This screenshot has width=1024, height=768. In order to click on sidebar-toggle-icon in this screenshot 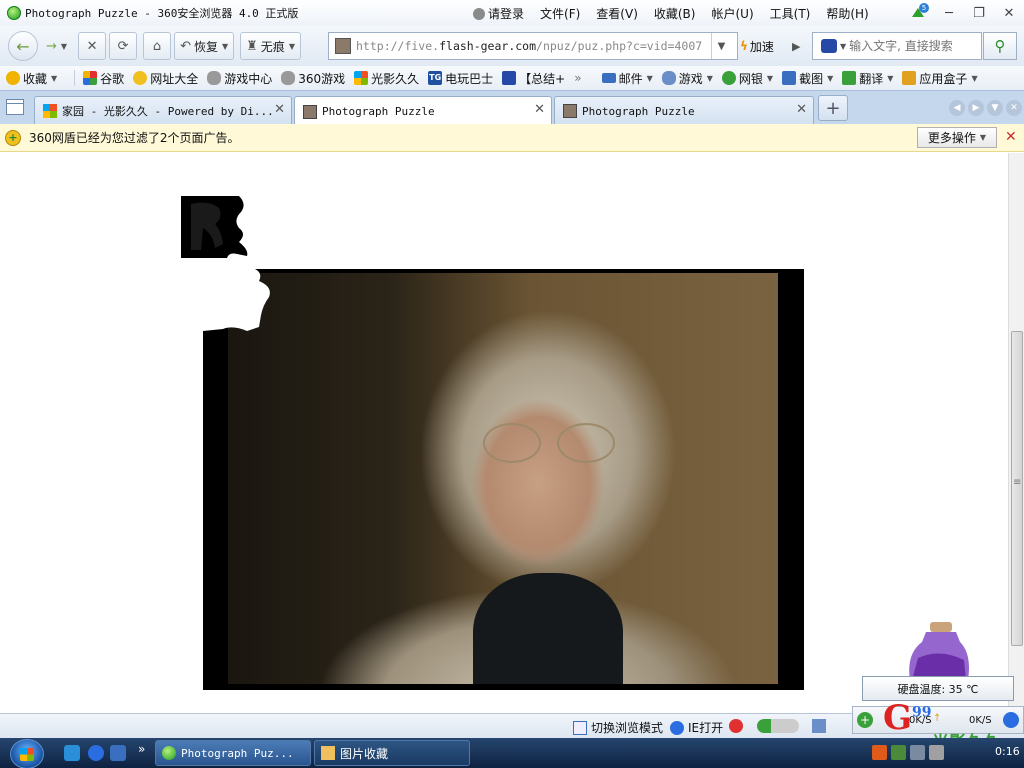, I will do `click(15, 107)`.